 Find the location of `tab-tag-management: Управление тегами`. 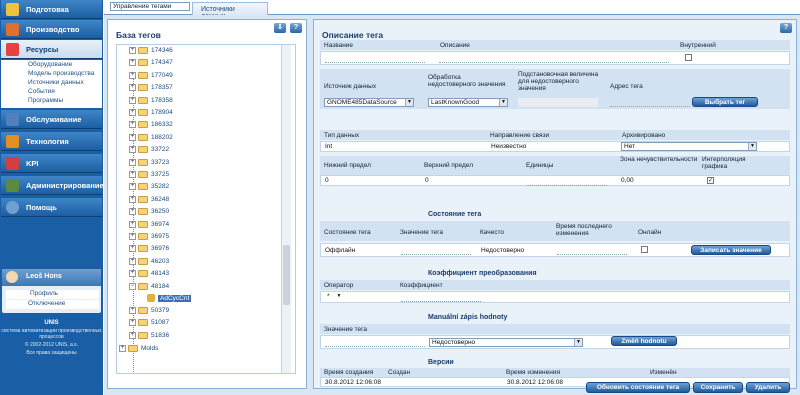

tab-tag-management: Управление тегами is located at coordinates (150, 6).